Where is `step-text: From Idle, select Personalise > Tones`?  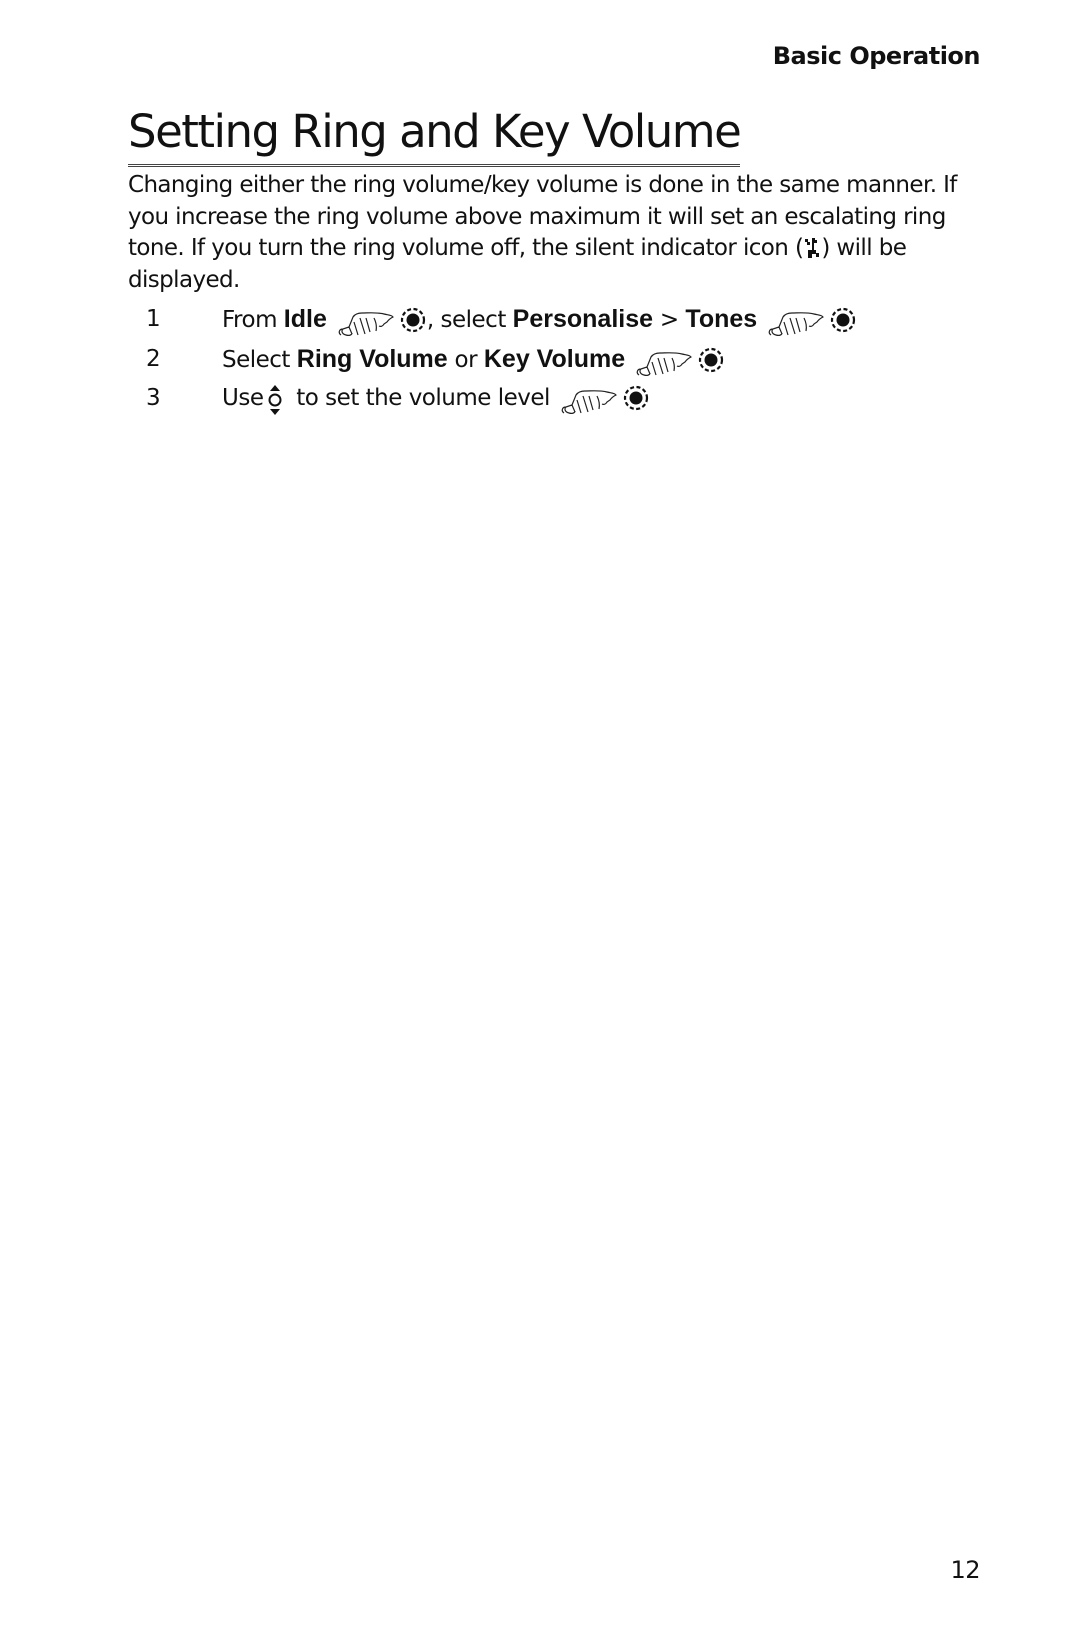
step-text: From Idle, select Personalise > Tones is located at coordinates (539, 320).